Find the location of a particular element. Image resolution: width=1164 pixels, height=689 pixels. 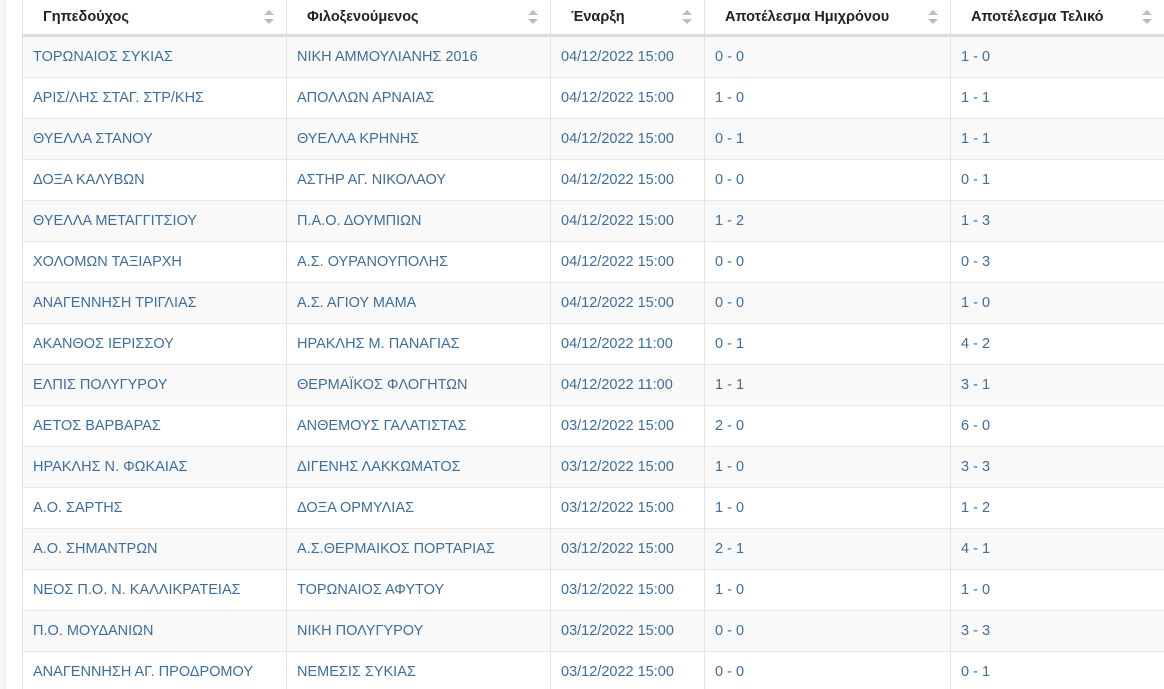

home-team-cell: ΤΟΡΩΝΑΙΟΣ ΣΥΚΙΑΣ is located at coordinates (154, 56).